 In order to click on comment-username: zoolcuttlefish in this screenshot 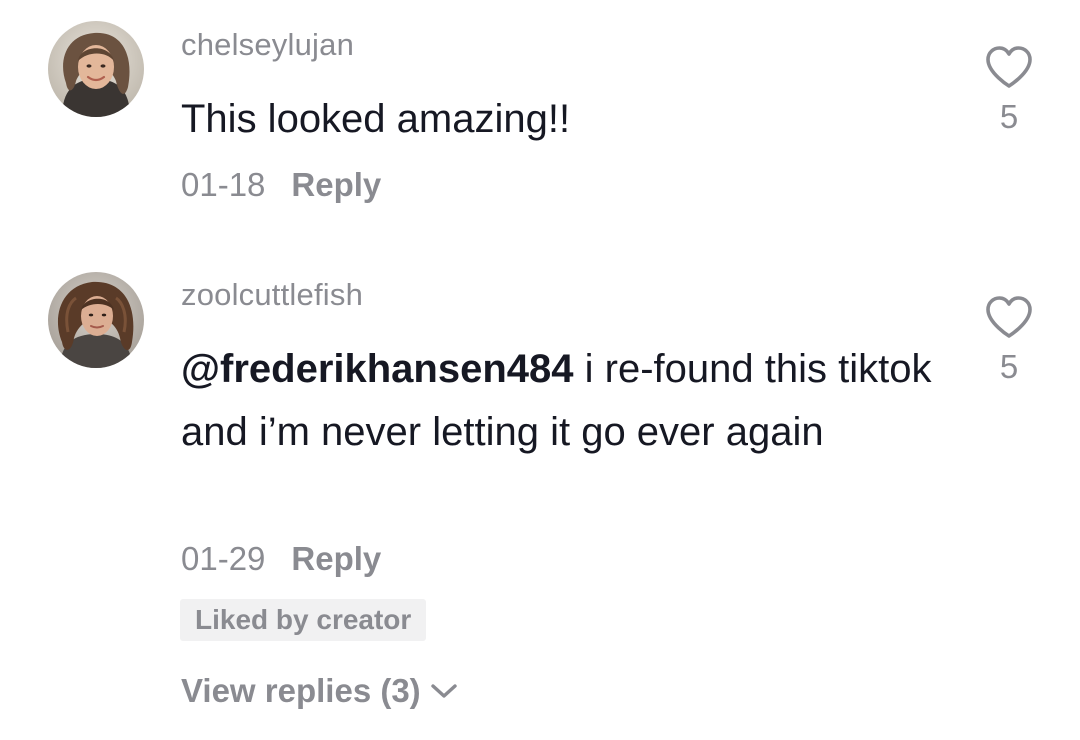, I will do `click(272, 295)`.